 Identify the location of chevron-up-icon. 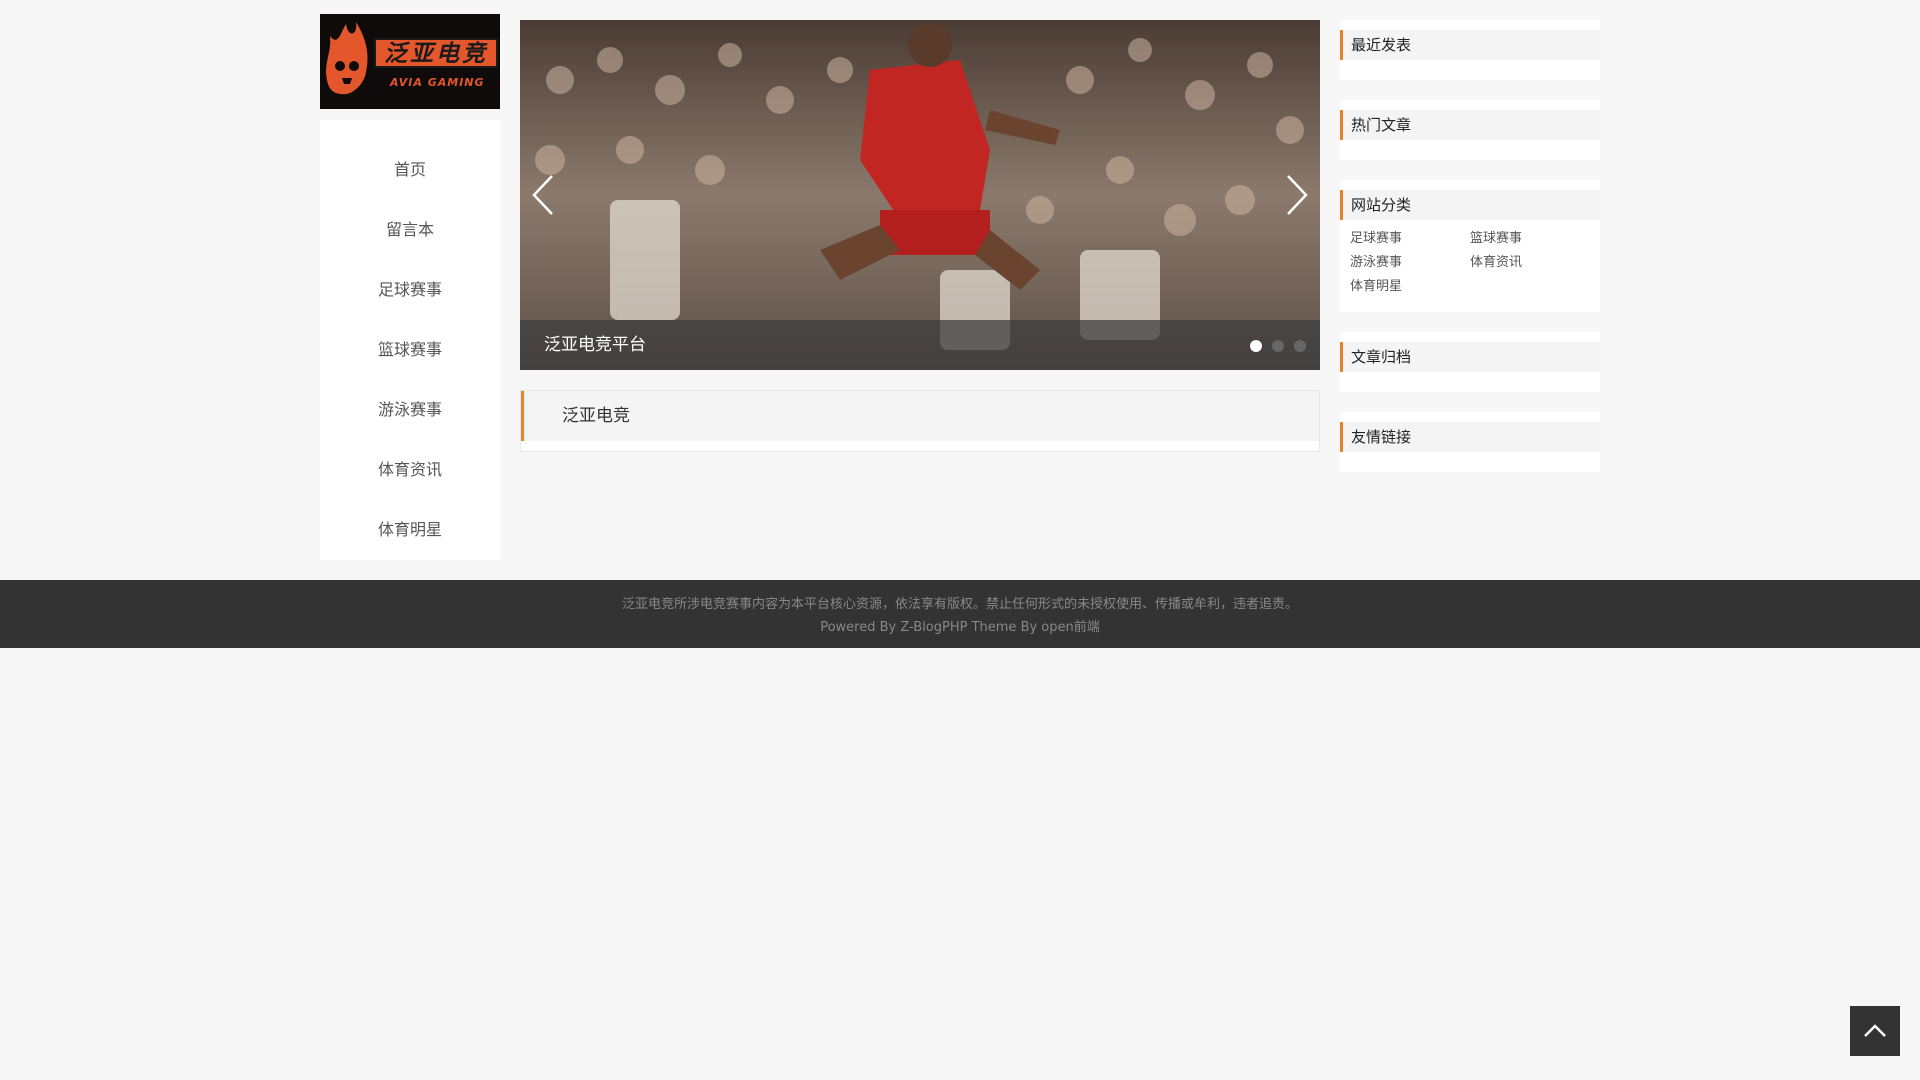
(1875, 1030).